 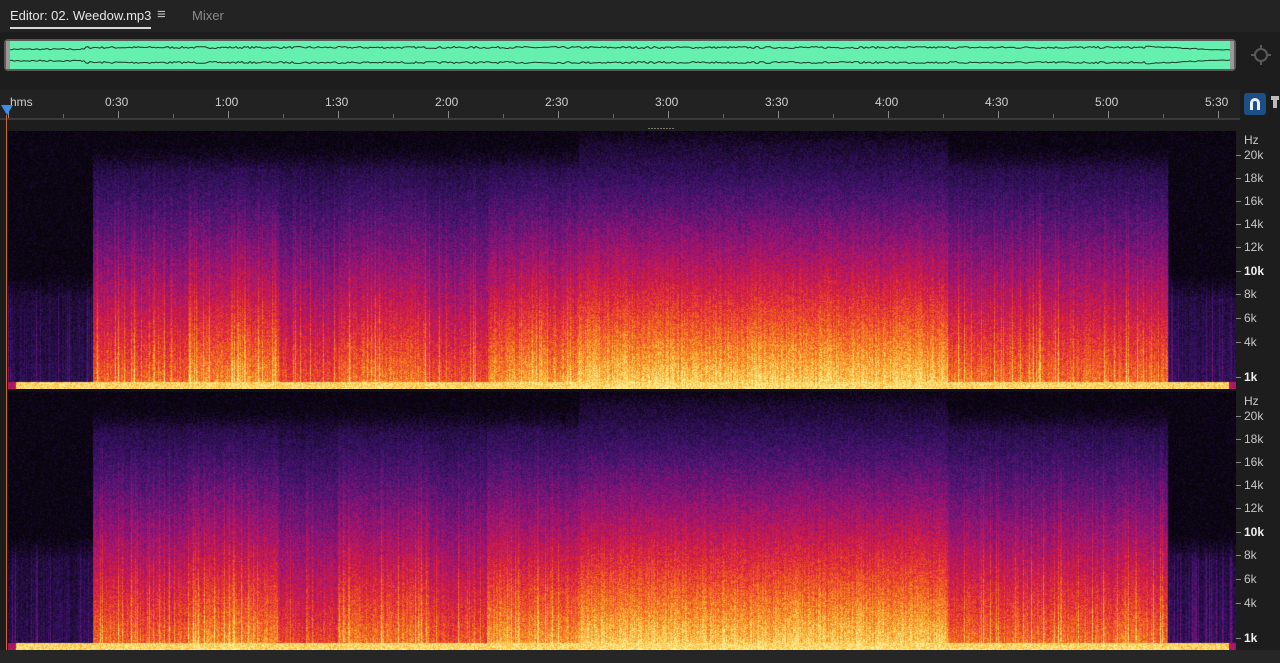 What do you see at coordinates (1261, 55) in the screenshot?
I see `zoom-full-icon` at bounding box center [1261, 55].